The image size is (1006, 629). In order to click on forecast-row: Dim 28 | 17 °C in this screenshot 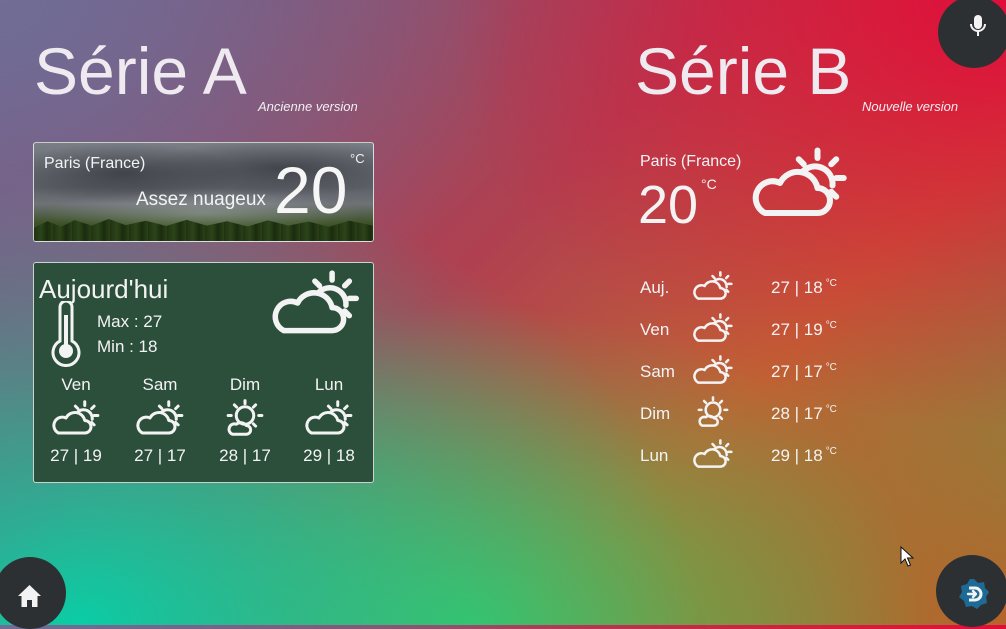, I will do `click(760, 414)`.